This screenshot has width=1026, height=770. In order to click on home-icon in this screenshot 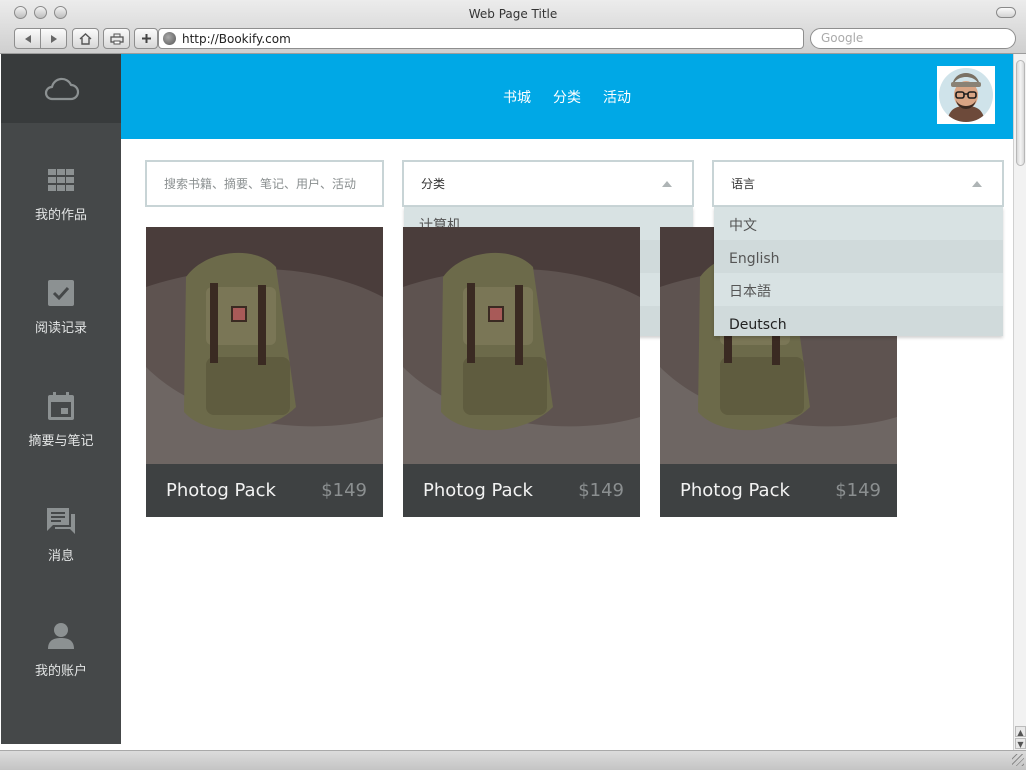, I will do `click(85, 38)`.